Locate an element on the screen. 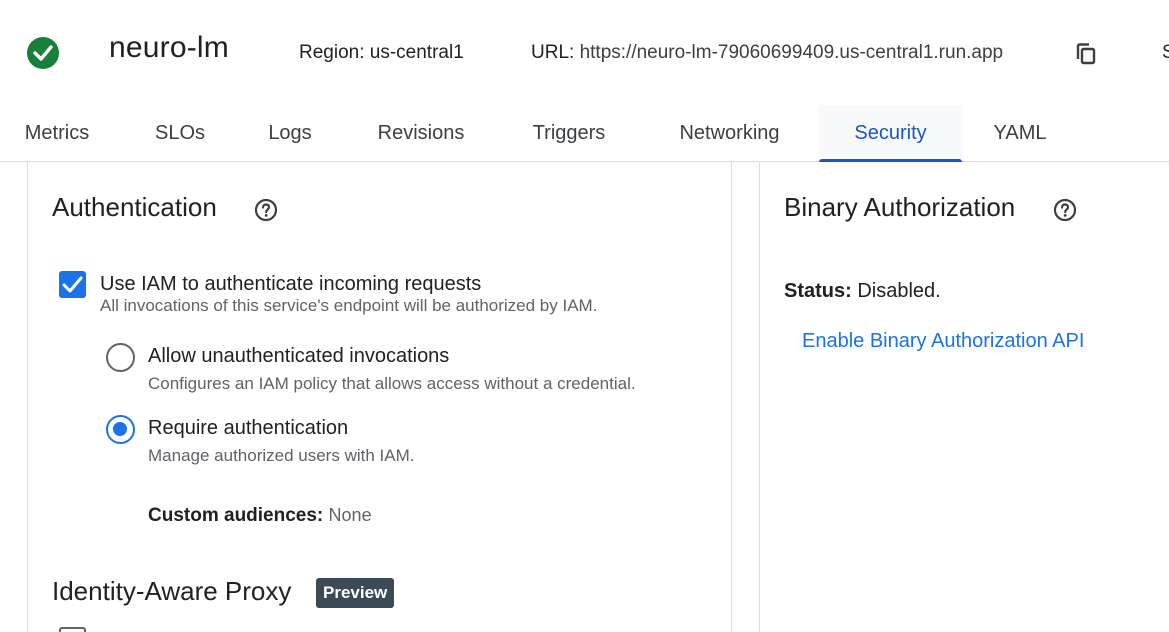 The width and height of the screenshot is (1169, 632). tab-security-label: Security is located at coordinates (890, 133).